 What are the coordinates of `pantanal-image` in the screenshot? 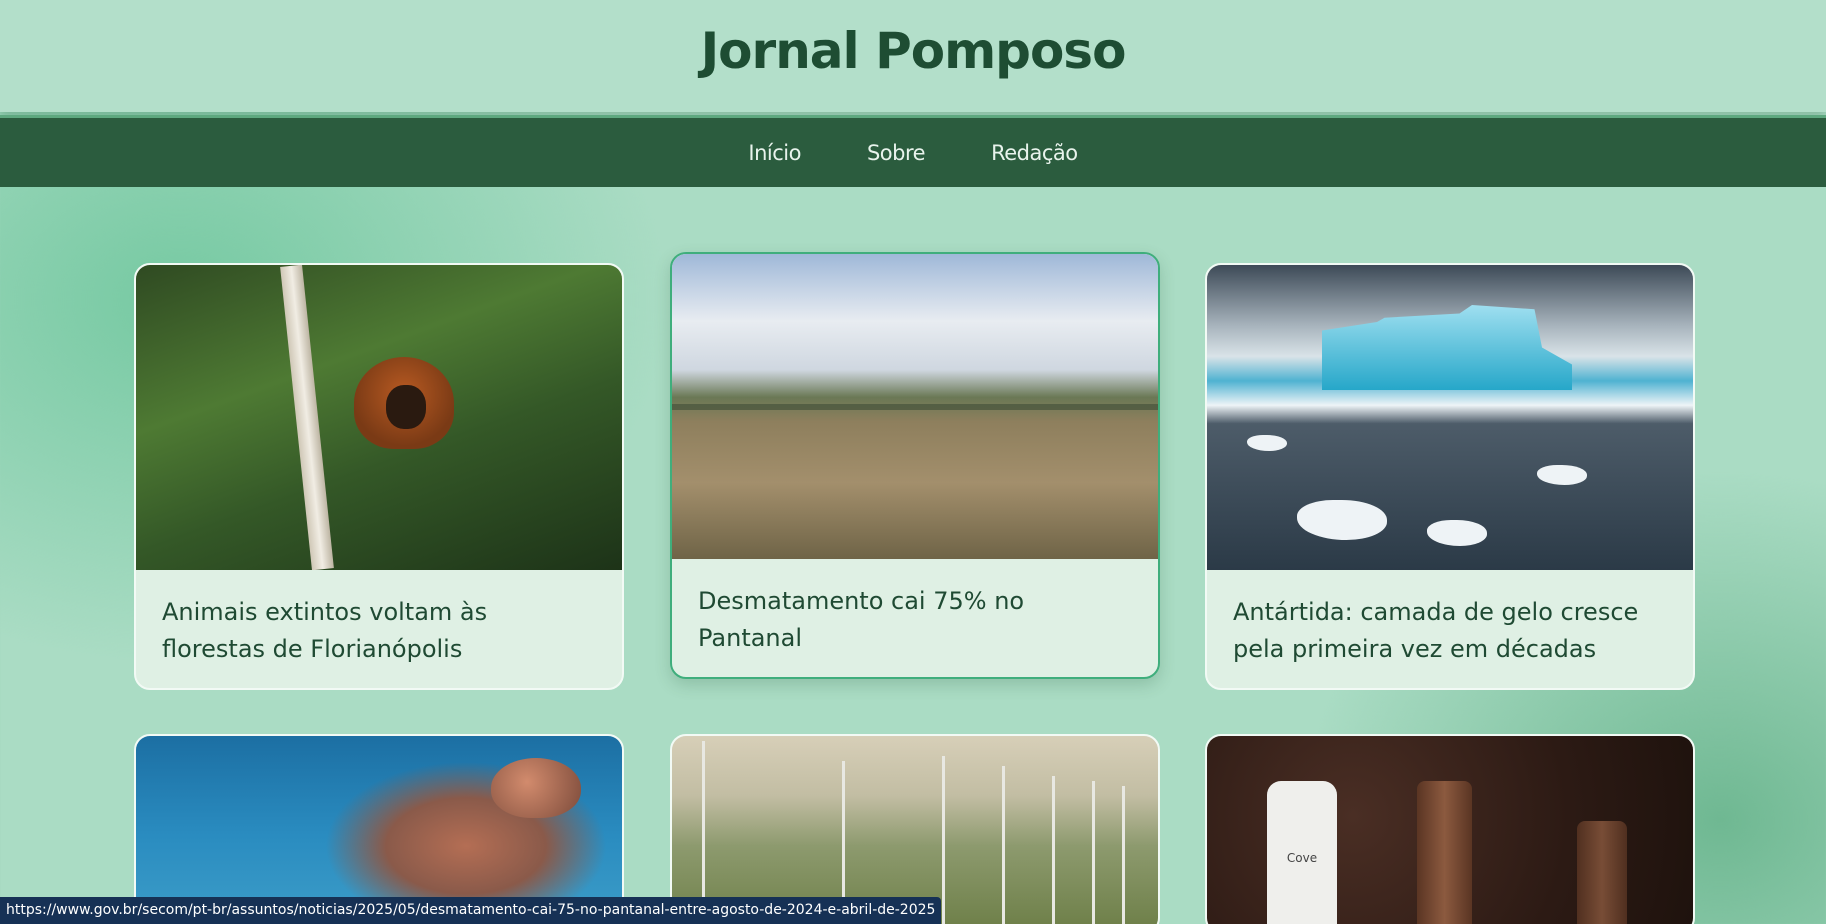 It's located at (915, 406).